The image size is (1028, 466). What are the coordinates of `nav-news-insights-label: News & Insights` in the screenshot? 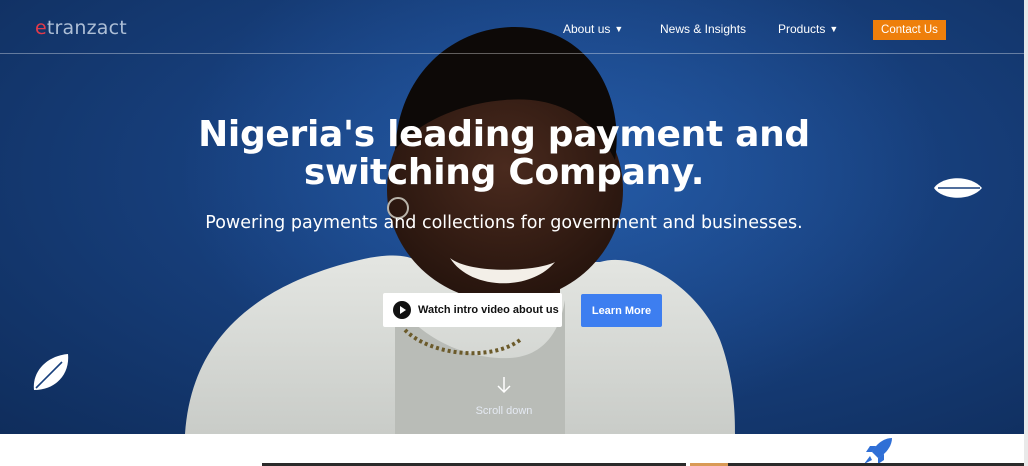 It's located at (703, 29).